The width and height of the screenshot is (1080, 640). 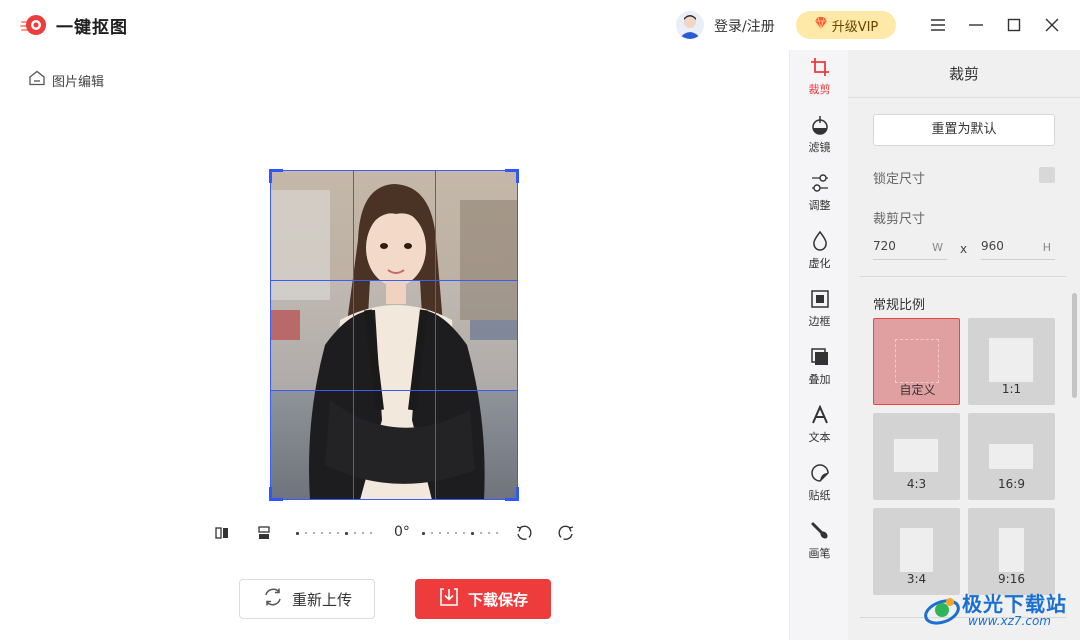 I want to click on user-avatar-icon, so click(x=690, y=25).